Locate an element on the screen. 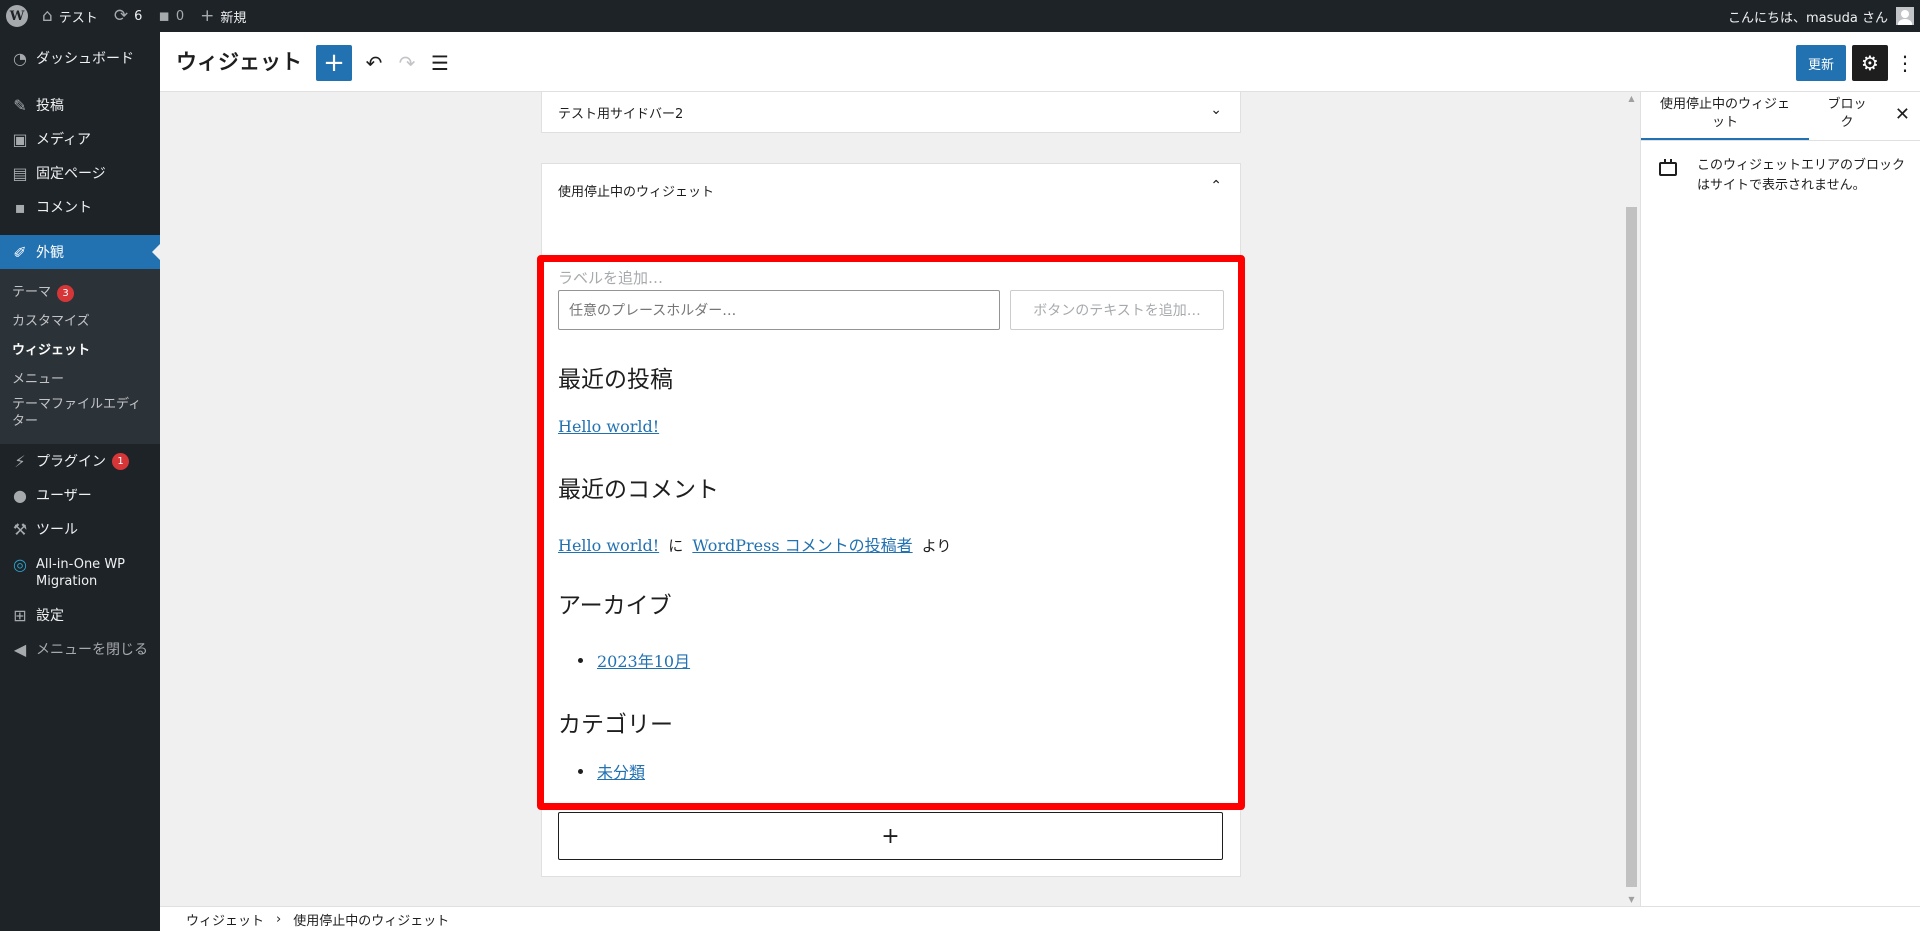 The height and width of the screenshot is (931, 1920). menu-label-dashboard: ダッシュボード is located at coordinates (85, 59).